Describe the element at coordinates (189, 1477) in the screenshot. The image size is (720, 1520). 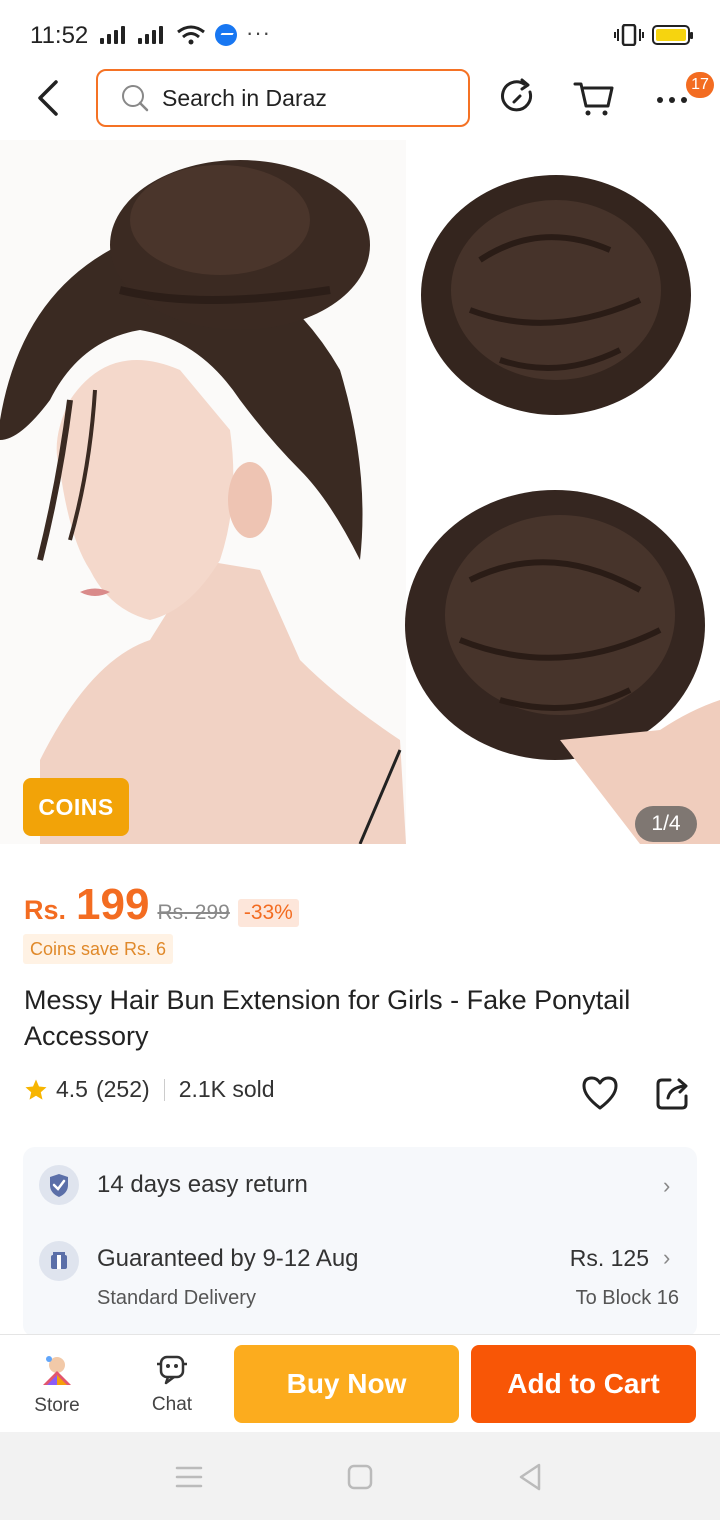
I see `menu-icon` at that location.